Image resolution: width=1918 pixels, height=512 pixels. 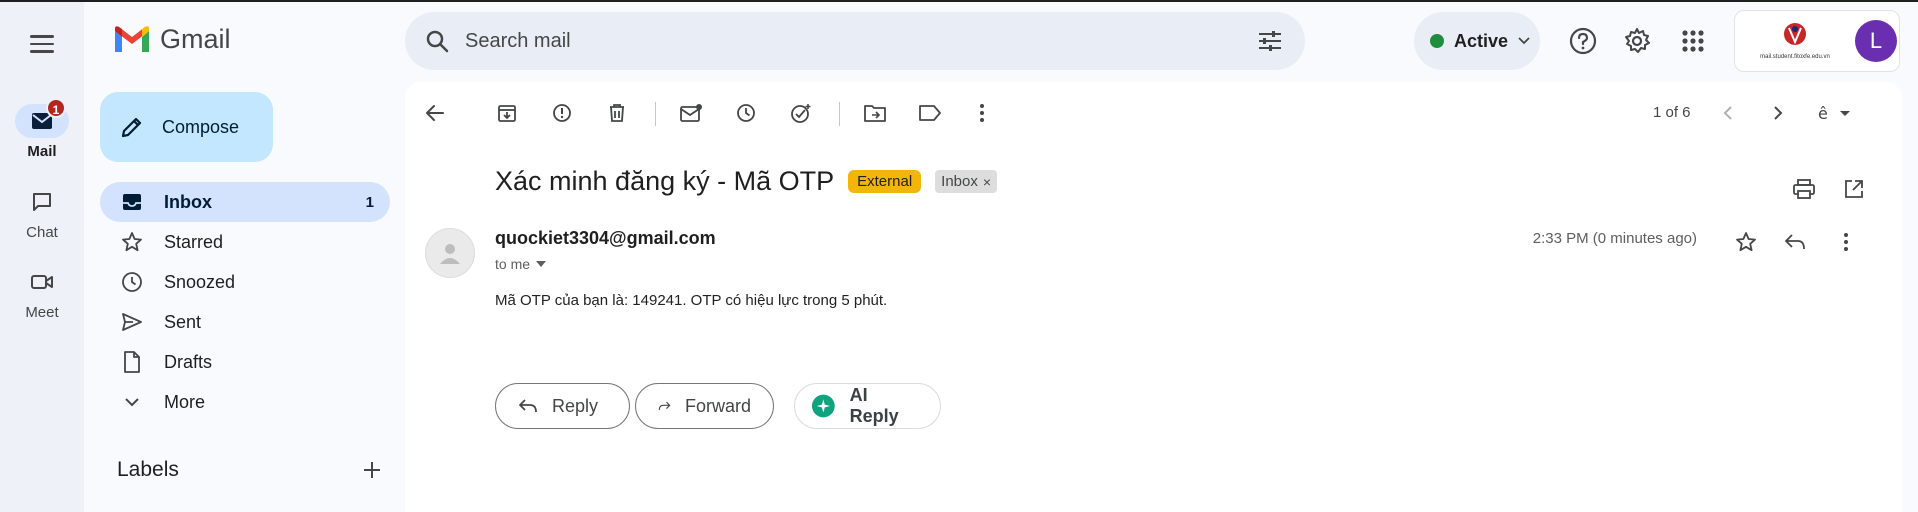 What do you see at coordinates (513, 264) in the screenshot?
I see `recipient-label: to me` at bounding box center [513, 264].